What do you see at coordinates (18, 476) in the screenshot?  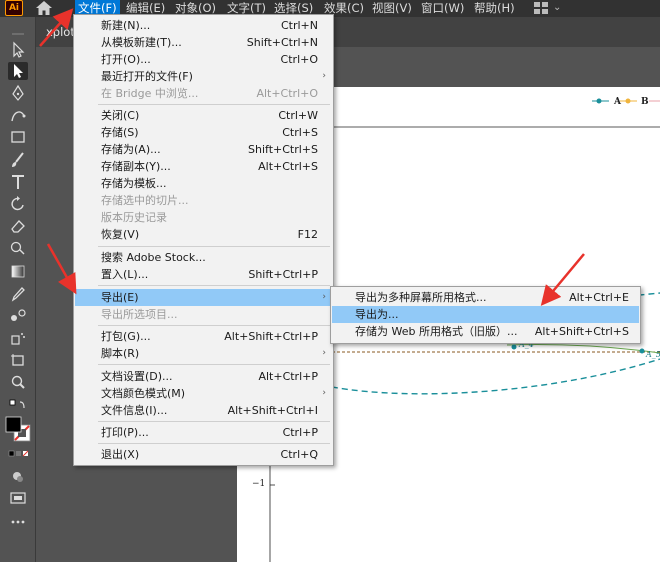 I see `draw-mode-icon` at bounding box center [18, 476].